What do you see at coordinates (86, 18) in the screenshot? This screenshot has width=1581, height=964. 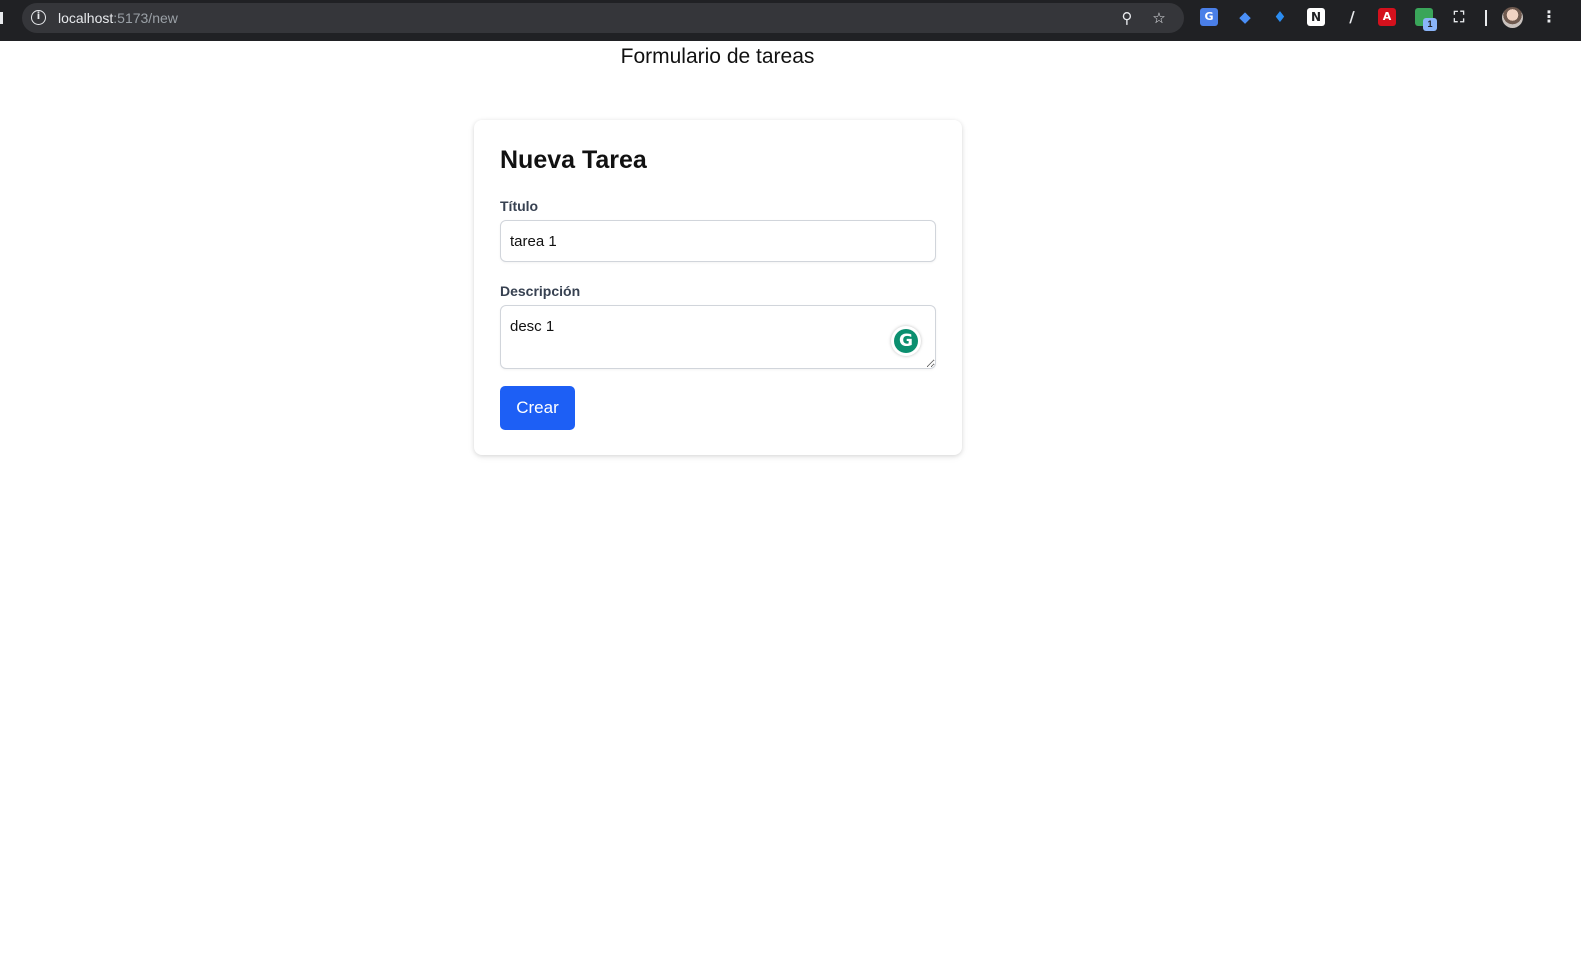 I see `url-host: localhost` at bounding box center [86, 18].